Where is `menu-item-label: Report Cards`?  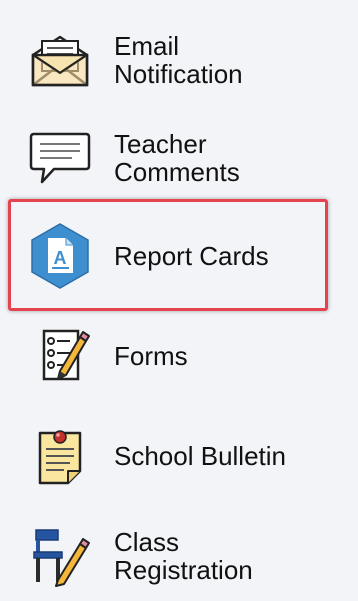 menu-item-label: Report Cards is located at coordinates (191, 256).